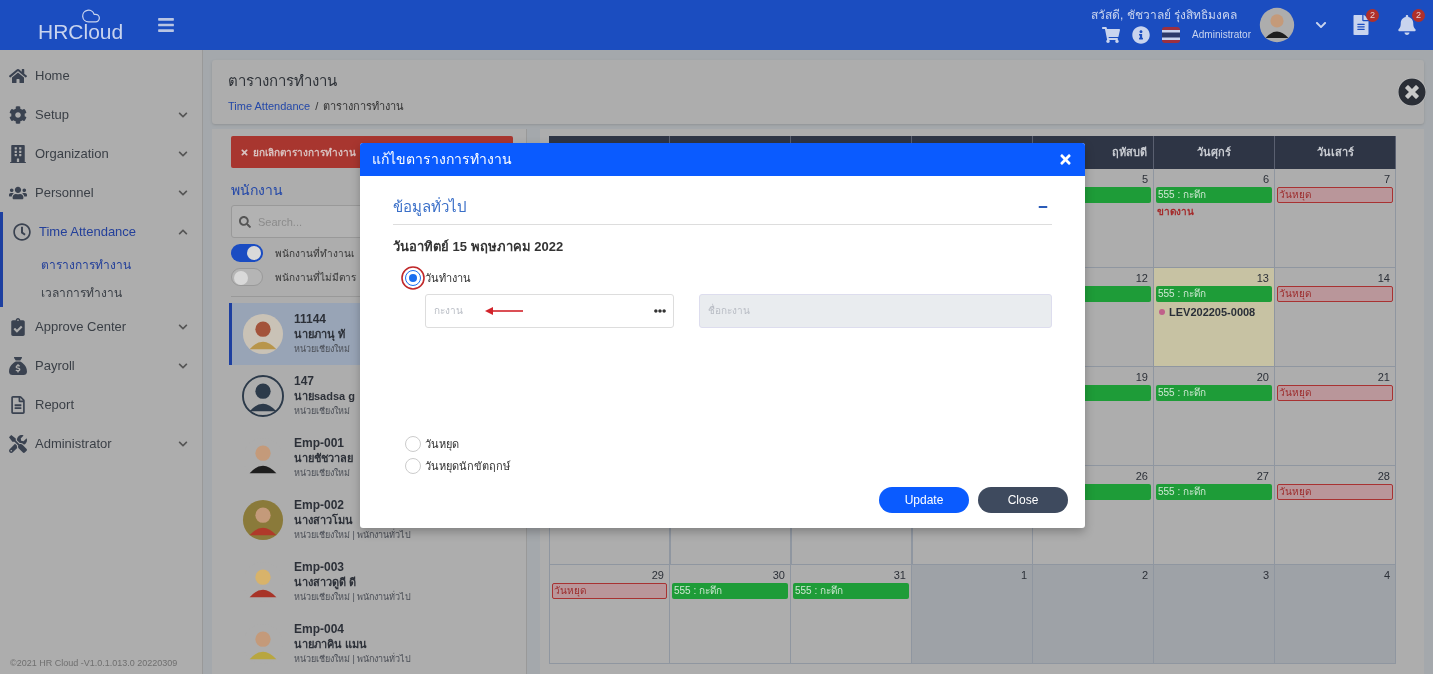 Image resolution: width=1433 pixels, height=674 pixels. What do you see at coordinates (314, 253) in the screenshot?
I see `toggle-label: พนักงานที่ทำงานเ` at bounding box center [314, 253].